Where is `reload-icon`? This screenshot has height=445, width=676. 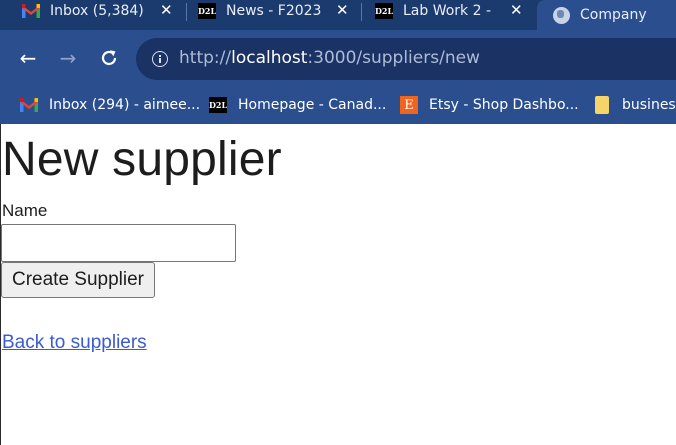 reload-icon is located at coordinates (109, 58).